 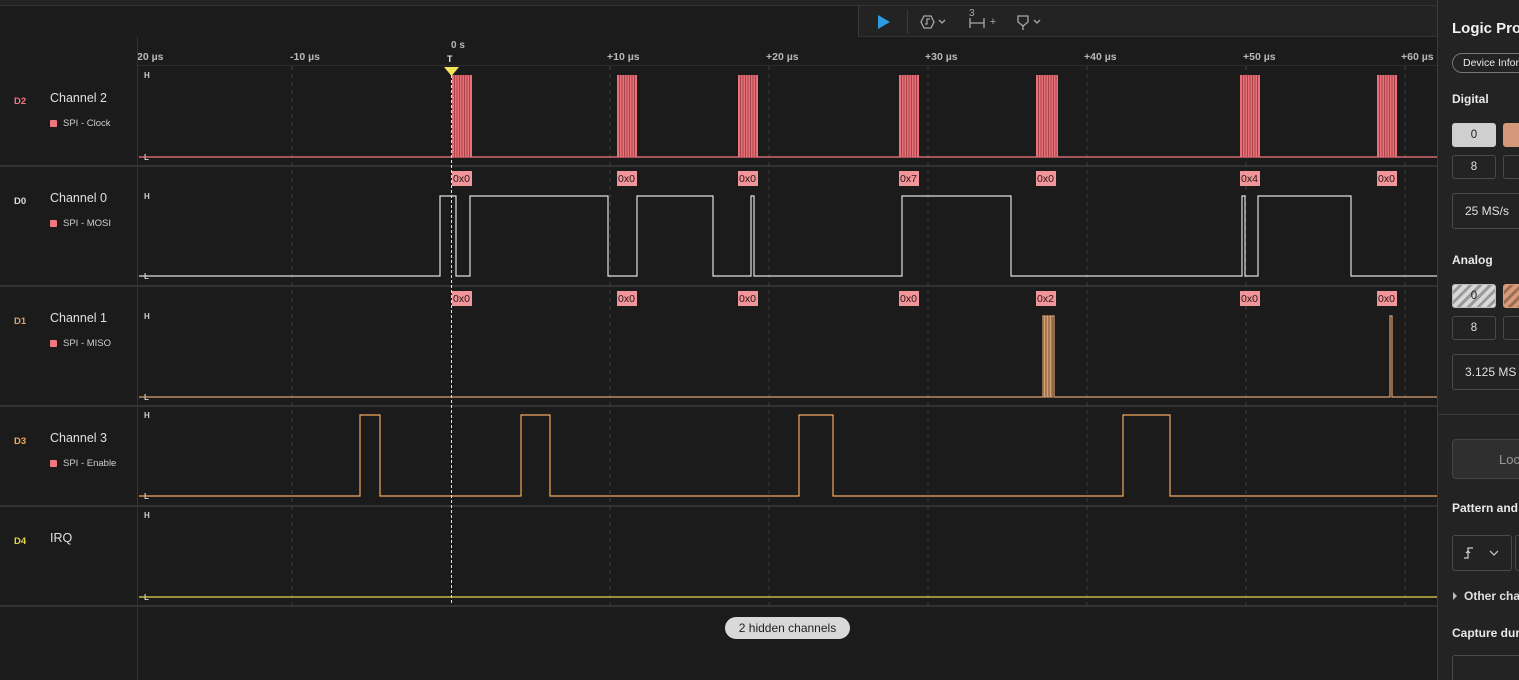 What do you see at coordinates (1045, 299) in the screenshot?
I see `miso-decoded-value: 0x2` at bounding box center [1045, 299].